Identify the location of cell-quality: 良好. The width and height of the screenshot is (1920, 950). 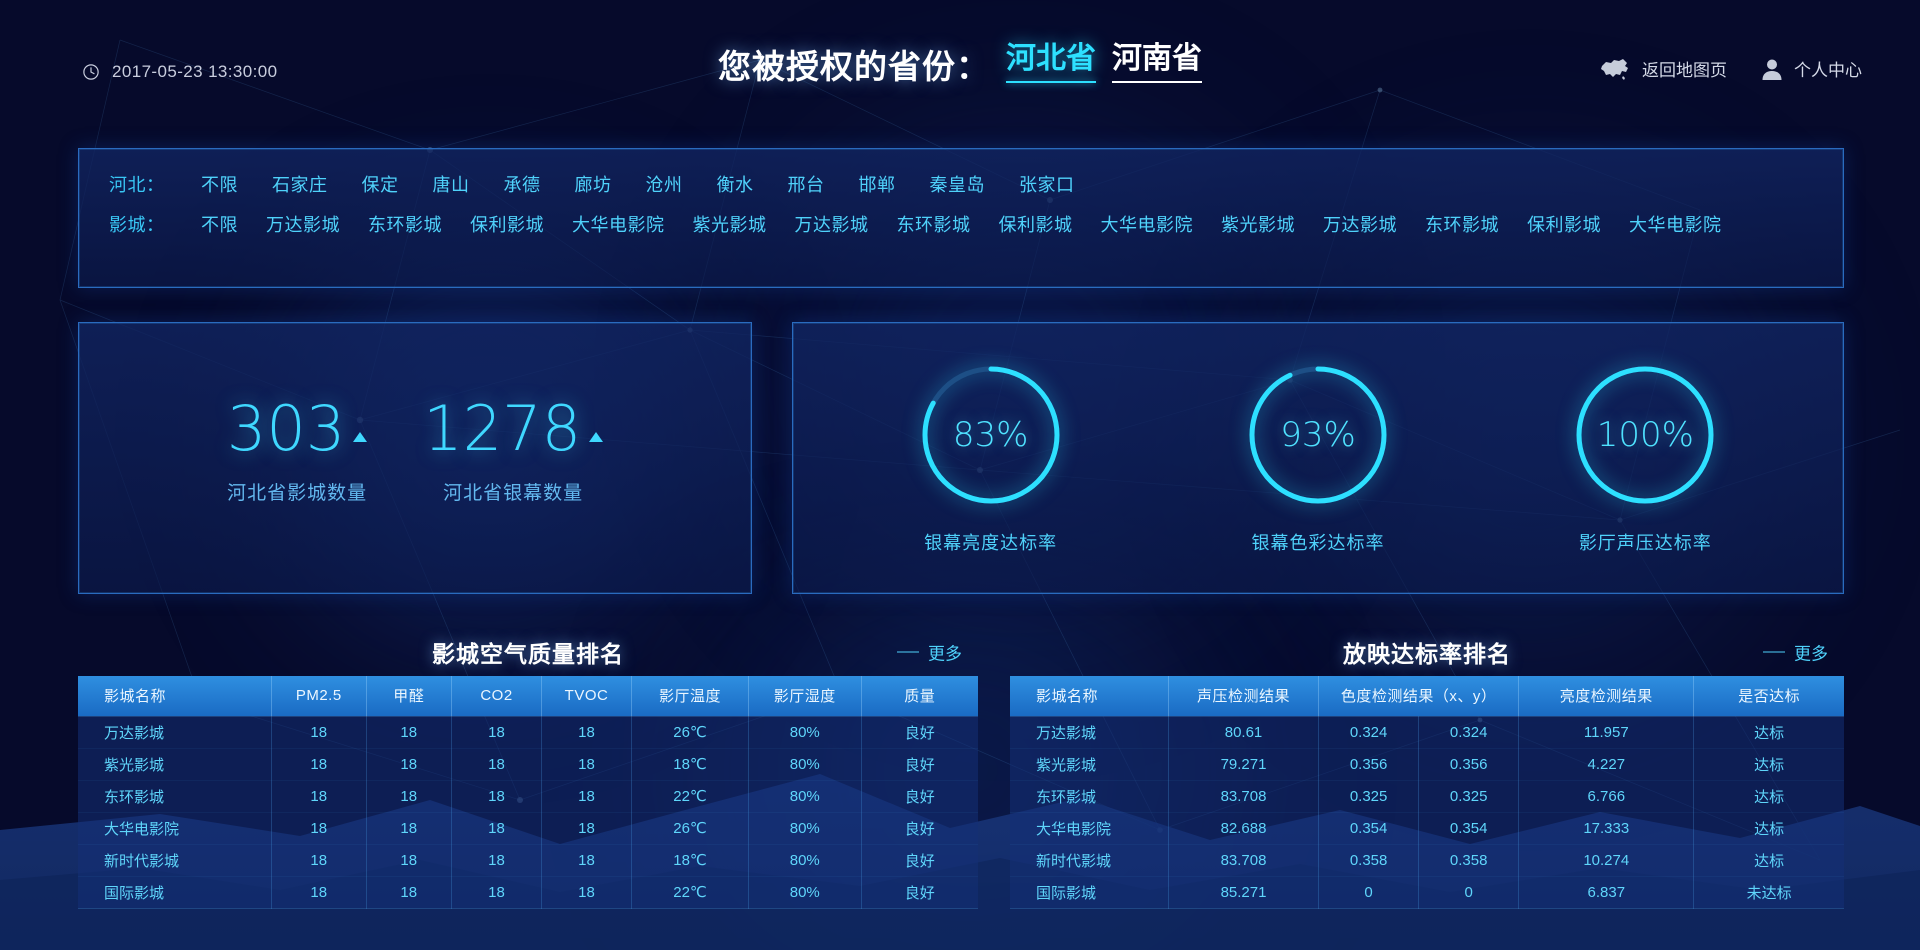
(919, 764).